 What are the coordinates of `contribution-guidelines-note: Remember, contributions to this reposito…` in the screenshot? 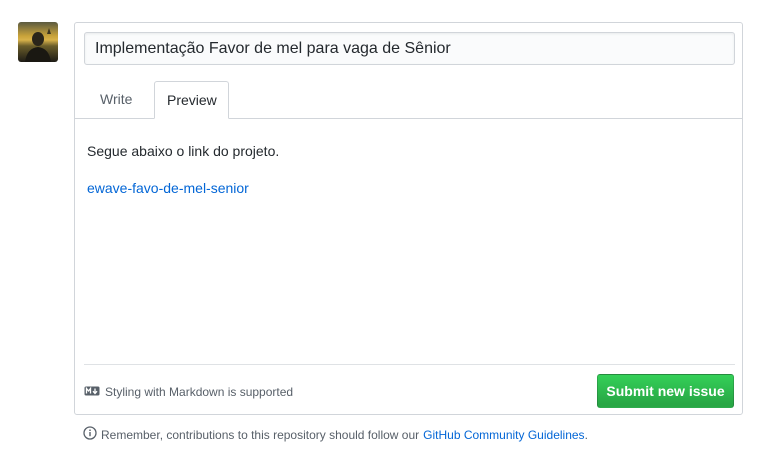 It's located at (335, 435).